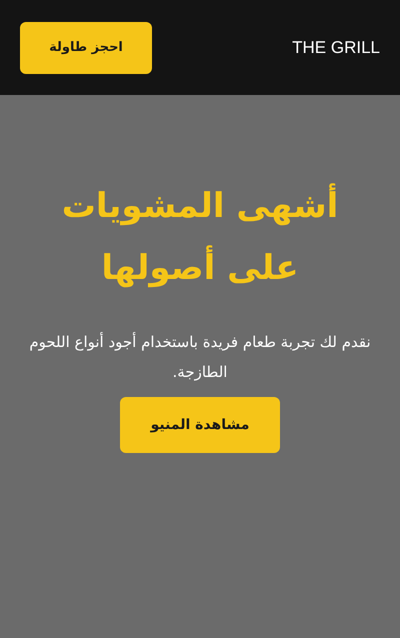 Image resolution: width=400 pixels, height=638 pixels. Describe the element at coordinates (200, 357) in the screenshot. I see `hero-text: نقدم لك تجربة طعام فريدة باستخدام أجود أنواع اللحوم الطازجة.` at that location.